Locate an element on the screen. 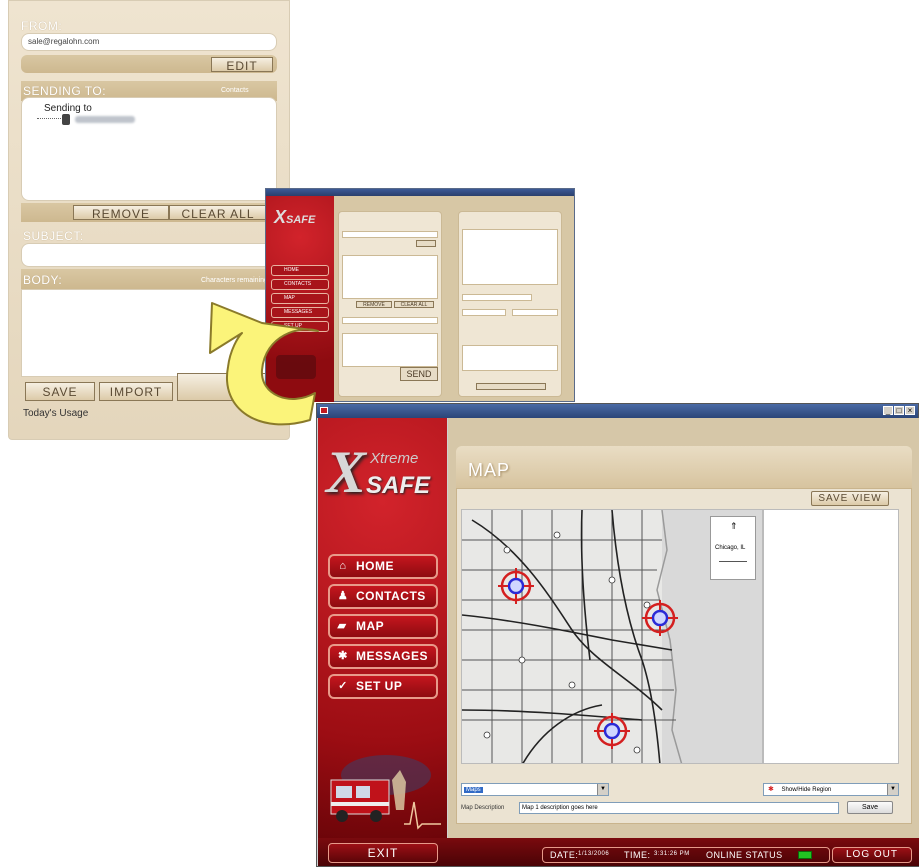 The image size is (919, 867). characters-remaining: Characters remaining is located at coordinates (234, 280).